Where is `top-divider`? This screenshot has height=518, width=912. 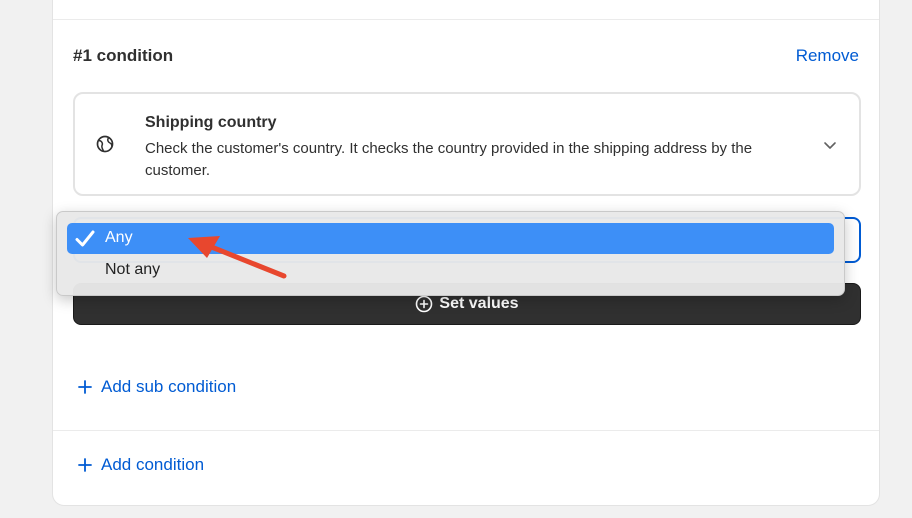
top-divider is located at coordinates (466, 19).